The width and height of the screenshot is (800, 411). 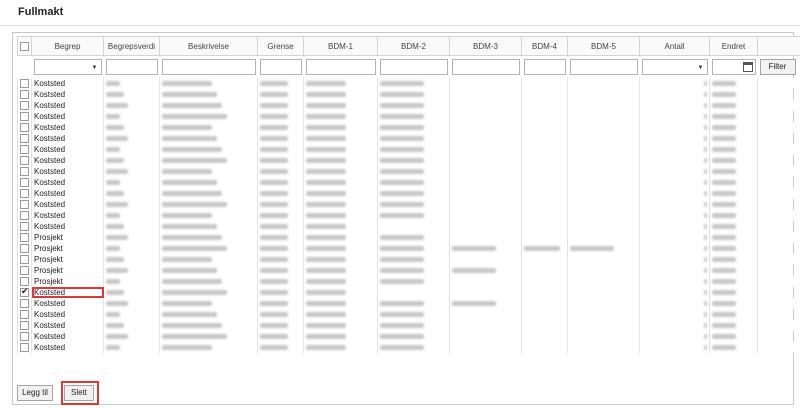 What do you see at coordinates (485, 46) in the screenshot?
I see `col-header-bdm3: BDM-3` at bounding box center [485, 46].